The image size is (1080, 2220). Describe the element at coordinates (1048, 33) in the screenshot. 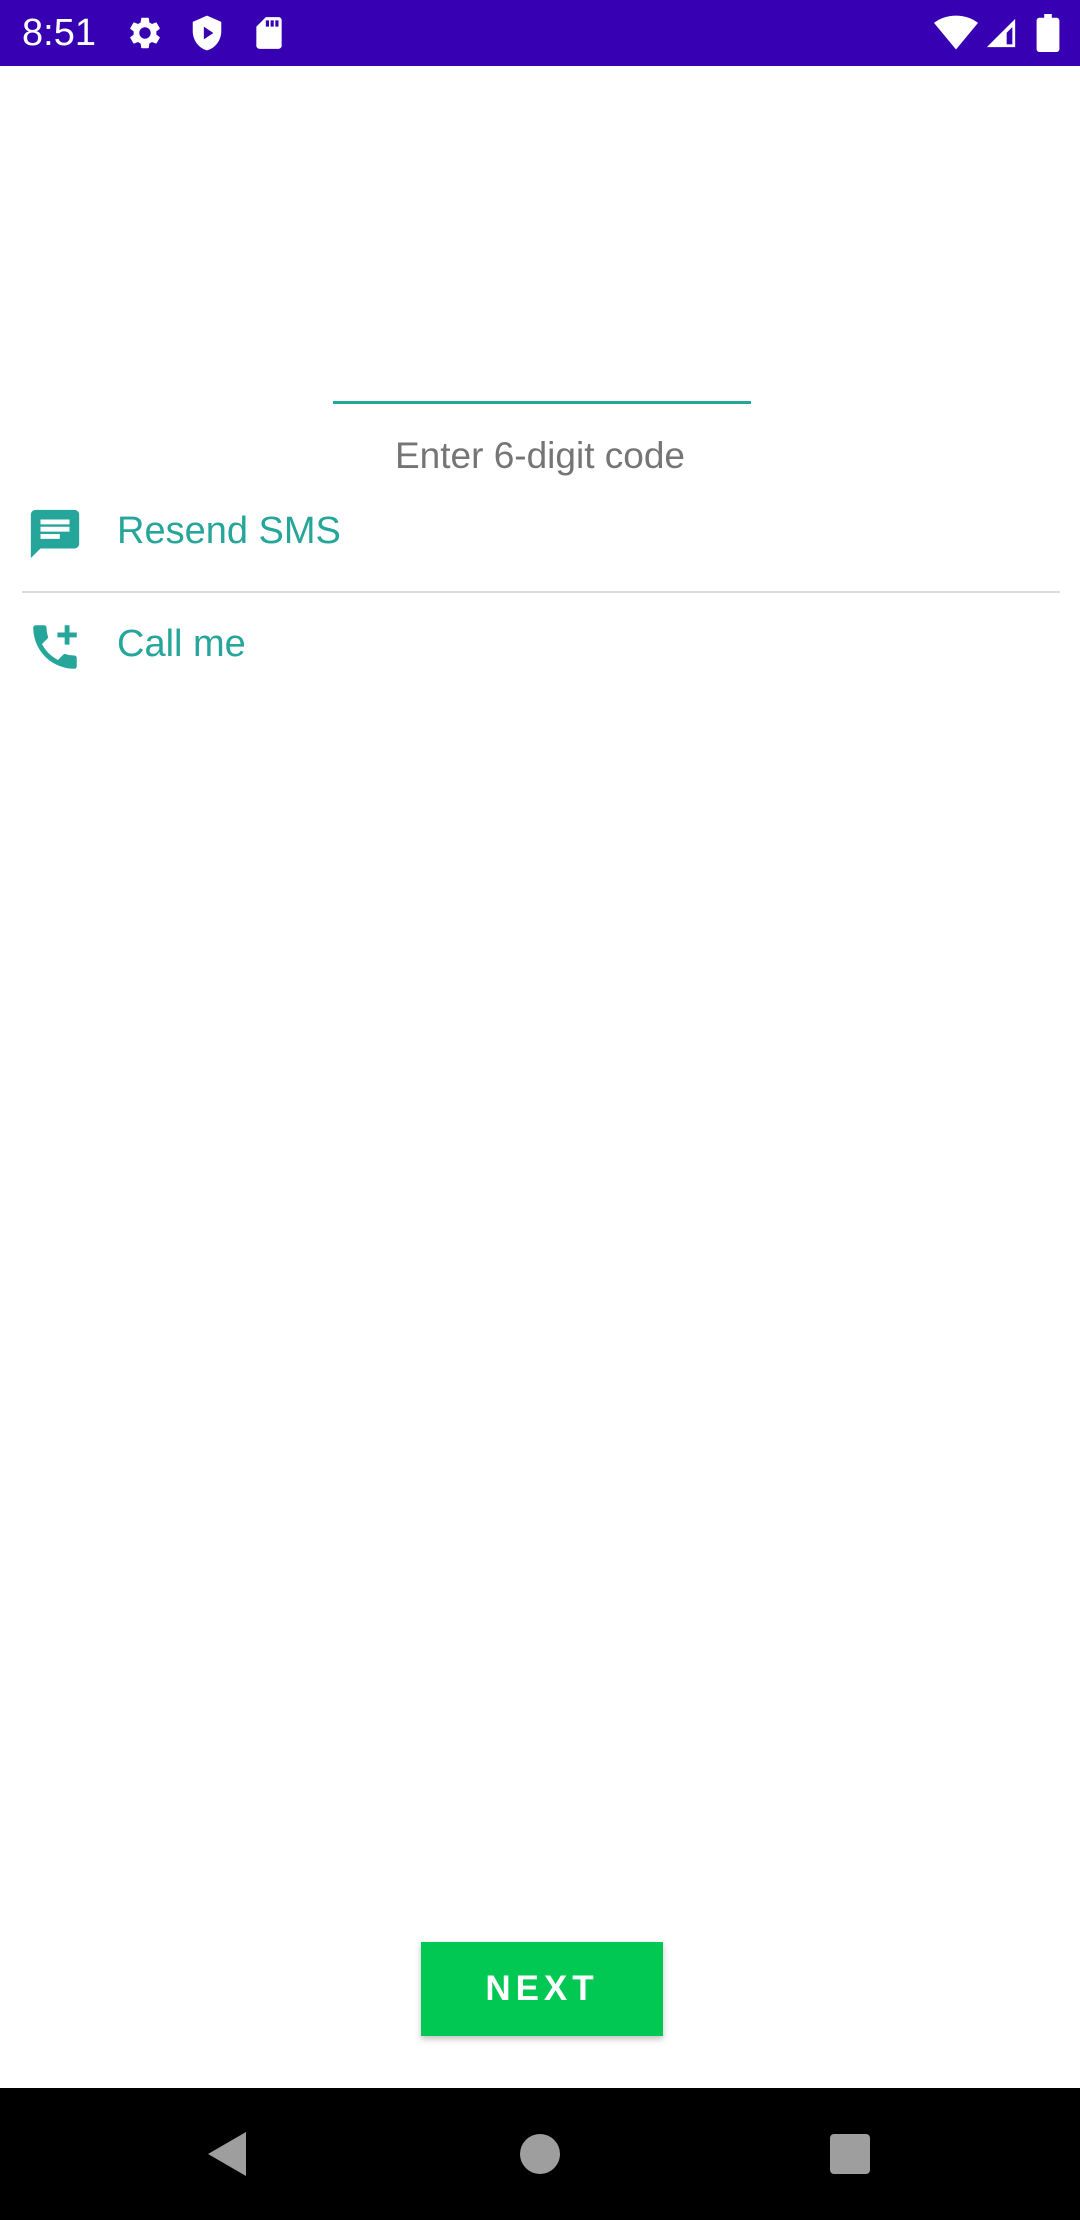

I see `battery-icon` at that location.